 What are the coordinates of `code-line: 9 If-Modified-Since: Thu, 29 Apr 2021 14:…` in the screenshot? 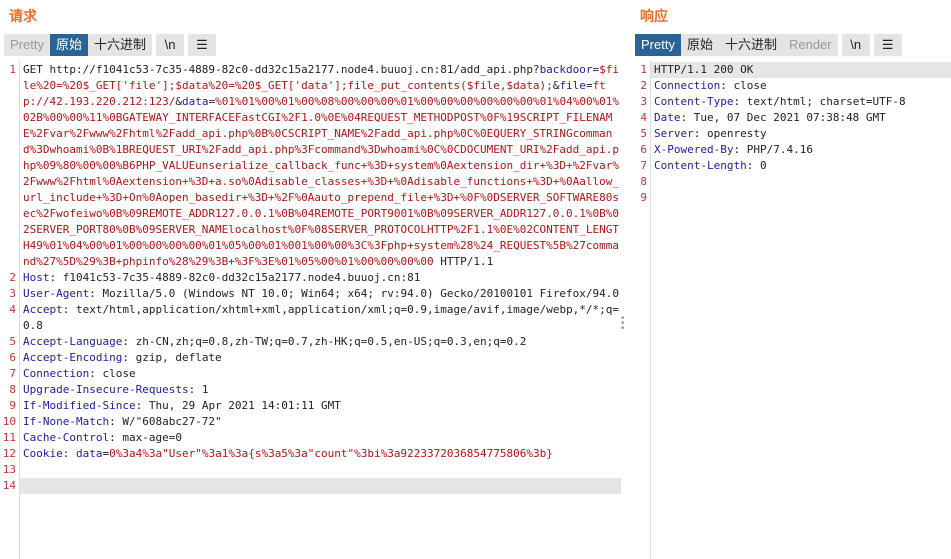 It's located at (315, 406).